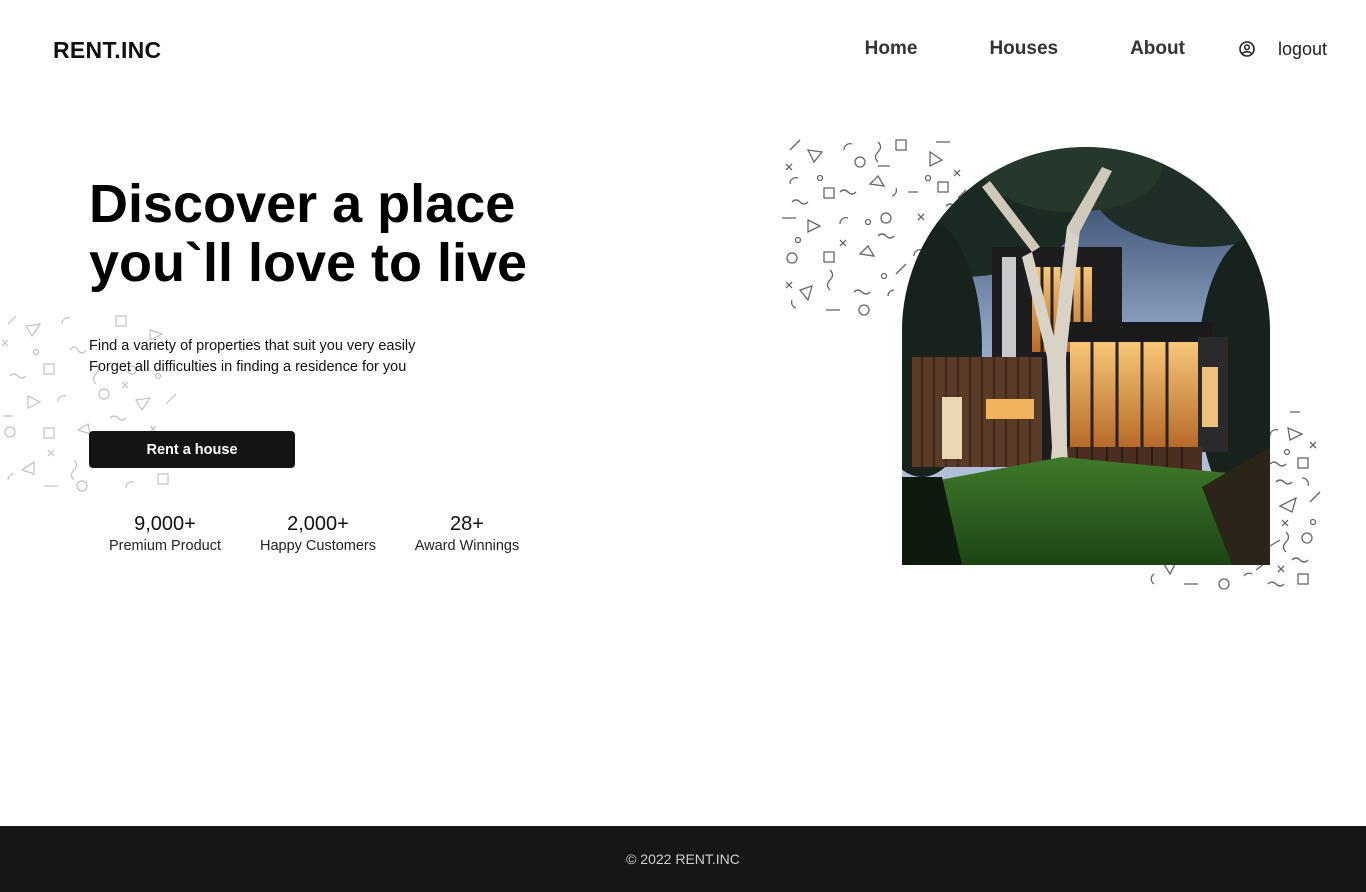 The width and height of the screenshot is (1366, 892). What do you see at coordinates (302, 204) in the screenshot?
I see `hero-title-line: Discover a place` at bounding box center [302, 204].